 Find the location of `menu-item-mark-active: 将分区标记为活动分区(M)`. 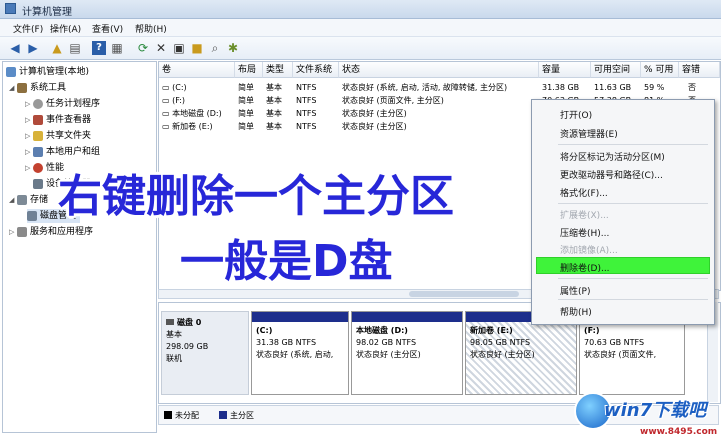

menu-item-mark-active: 将分区标记为活动分区(M) is located at coordinates (612, 156).